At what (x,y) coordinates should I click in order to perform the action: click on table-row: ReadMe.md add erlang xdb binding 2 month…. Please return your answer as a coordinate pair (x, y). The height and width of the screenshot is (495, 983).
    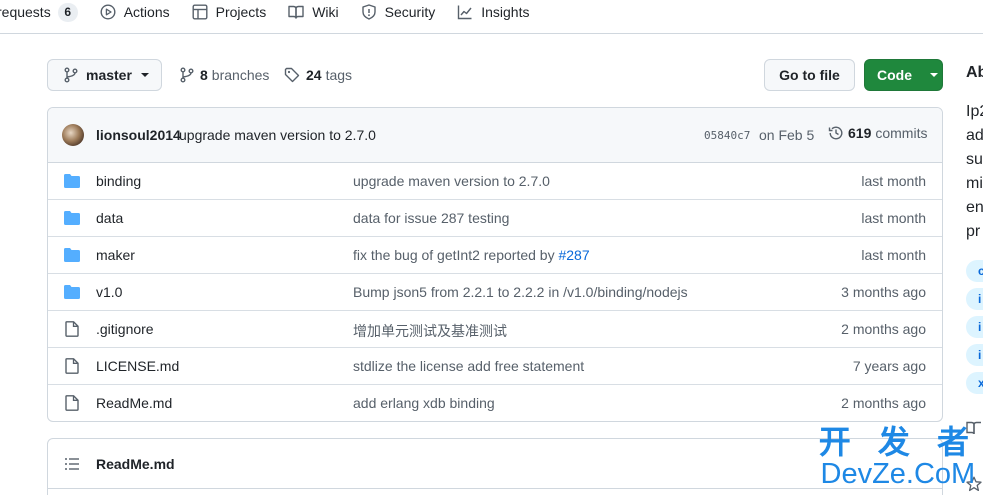
    Looking at the image, I should click on (495, 403).